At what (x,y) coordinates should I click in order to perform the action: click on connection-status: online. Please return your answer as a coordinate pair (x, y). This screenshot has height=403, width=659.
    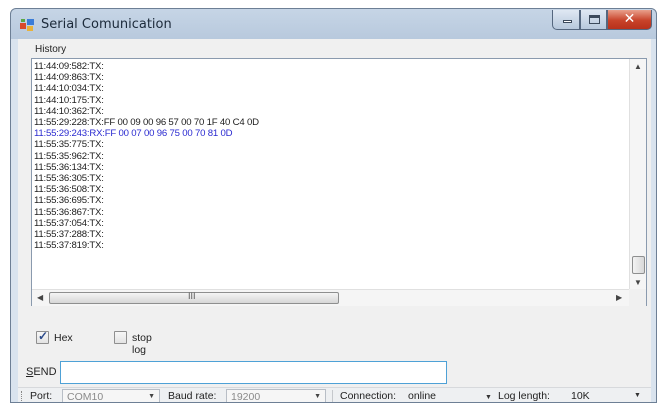
    Looking at the image, I should click on (422, 396).